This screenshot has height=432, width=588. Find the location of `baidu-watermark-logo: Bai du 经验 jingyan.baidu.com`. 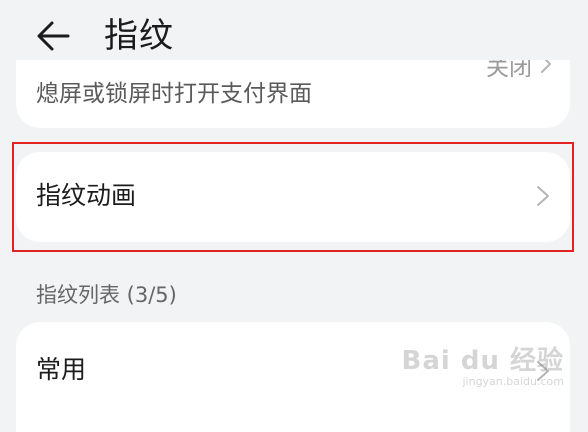

baidu-watermark-logo: Bai du 经验 jingyan.baidu.com is located at coordinates (483, 364).